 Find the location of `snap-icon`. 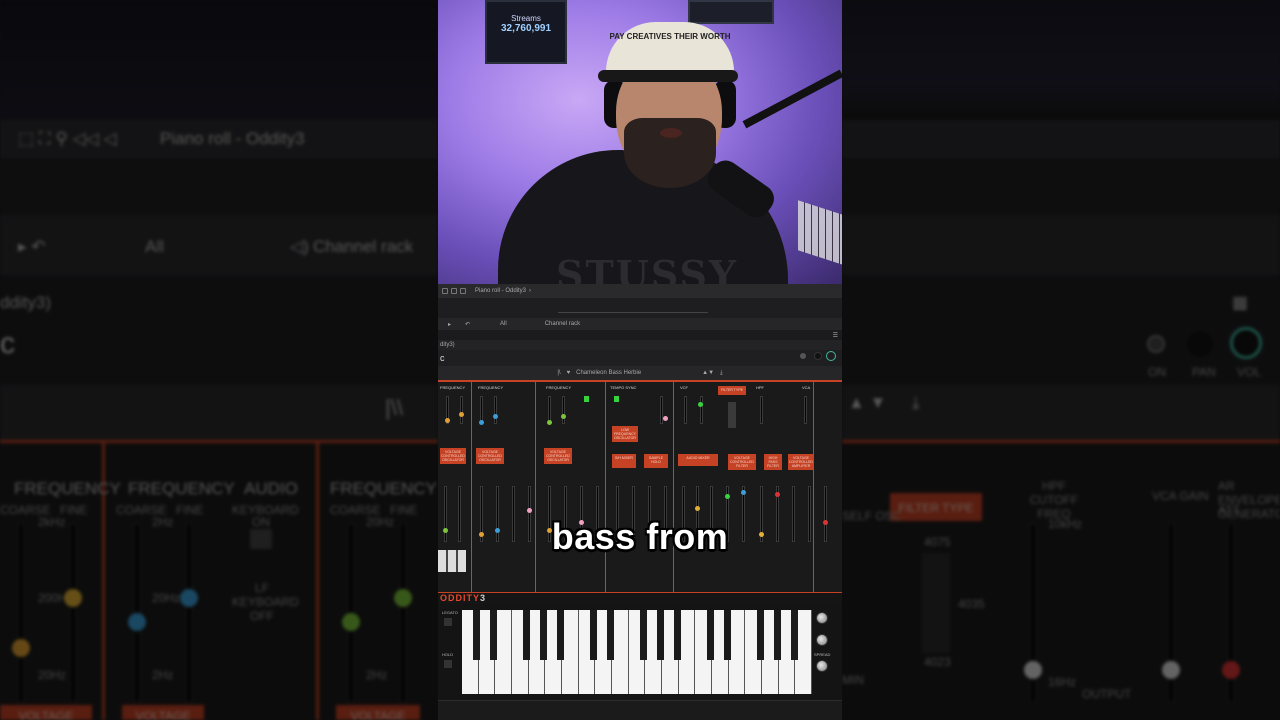

snap-icon is located at coordinates (445, 291).